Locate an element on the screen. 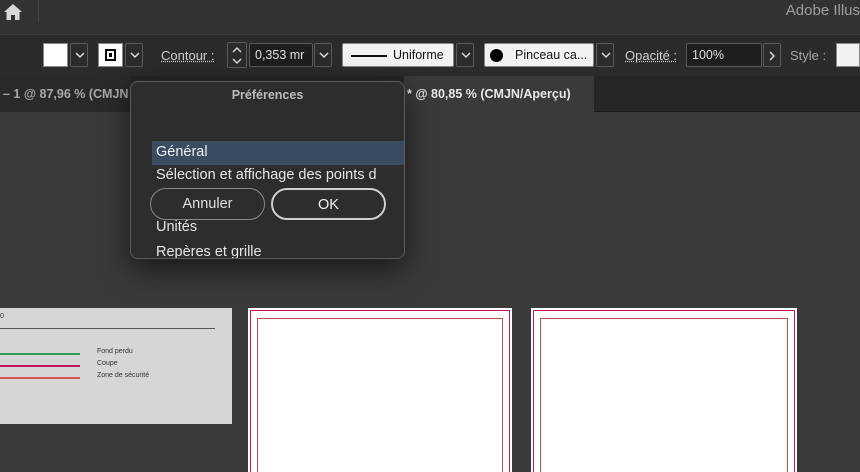 Image resolution: width=860 pixels, height=472 pixels. stroke-swatch is located at coordinates (110, 55).